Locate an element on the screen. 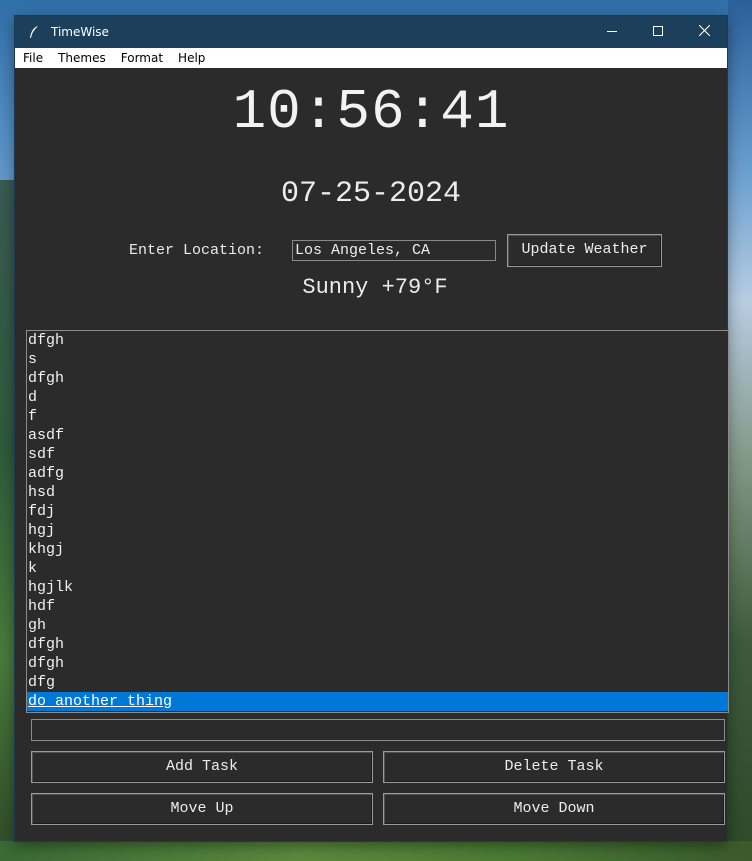 This screenshot has width=752, height=861. task-item: adfg is located at coordinates (377, 473).